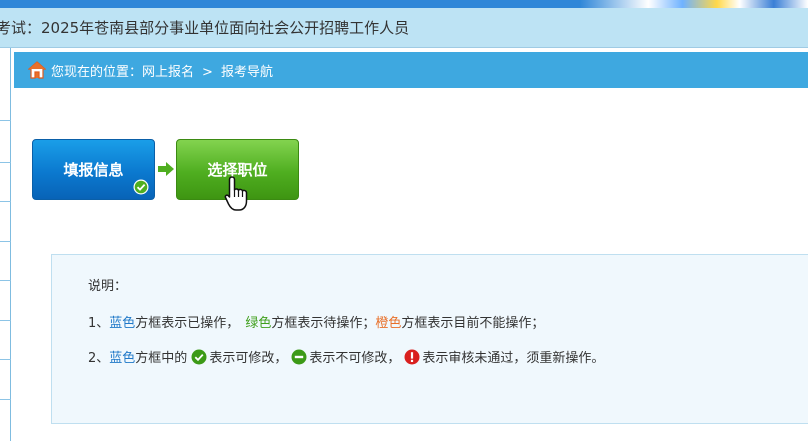 The image size is (808, 441). I want to click on step-label: 填报信息, so click(93, 170).